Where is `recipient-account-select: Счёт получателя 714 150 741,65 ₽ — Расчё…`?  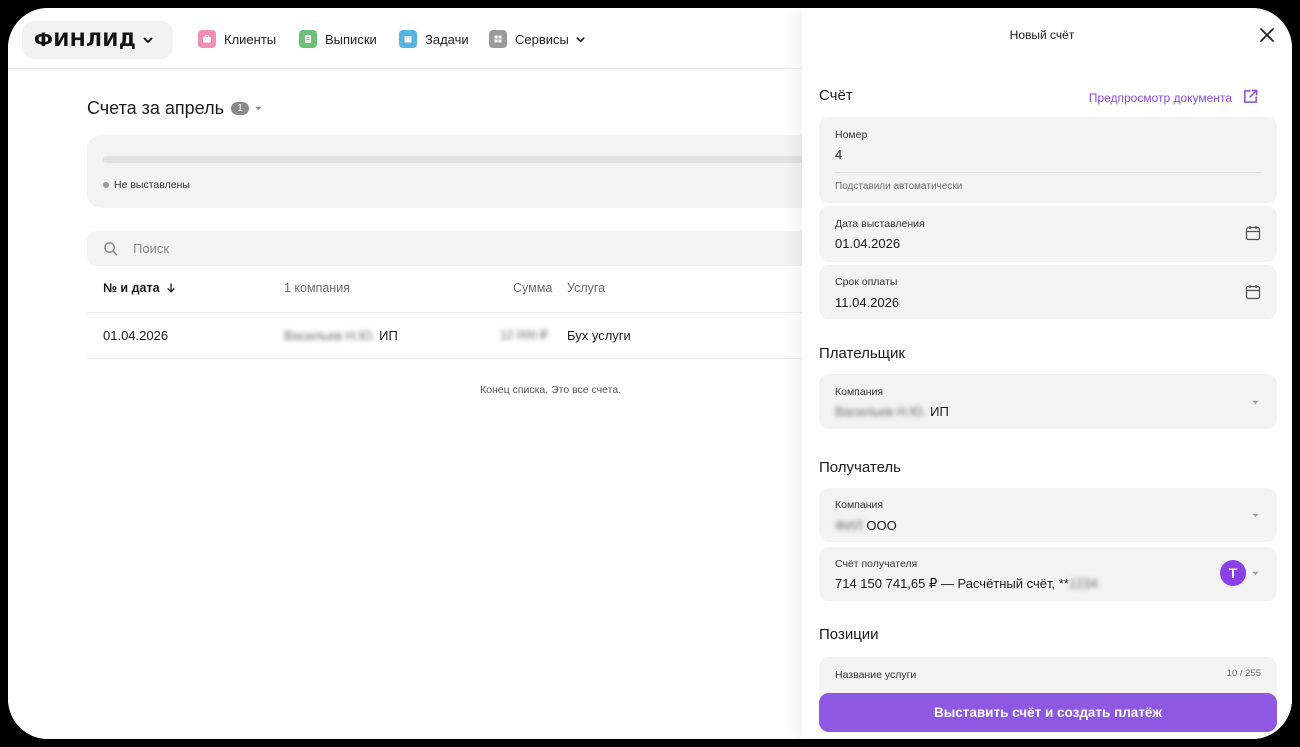
recipient-account-select: Счёт получателя 714 150 741,65 ₽ — Расчё… is located at coordinates (1048, 574).